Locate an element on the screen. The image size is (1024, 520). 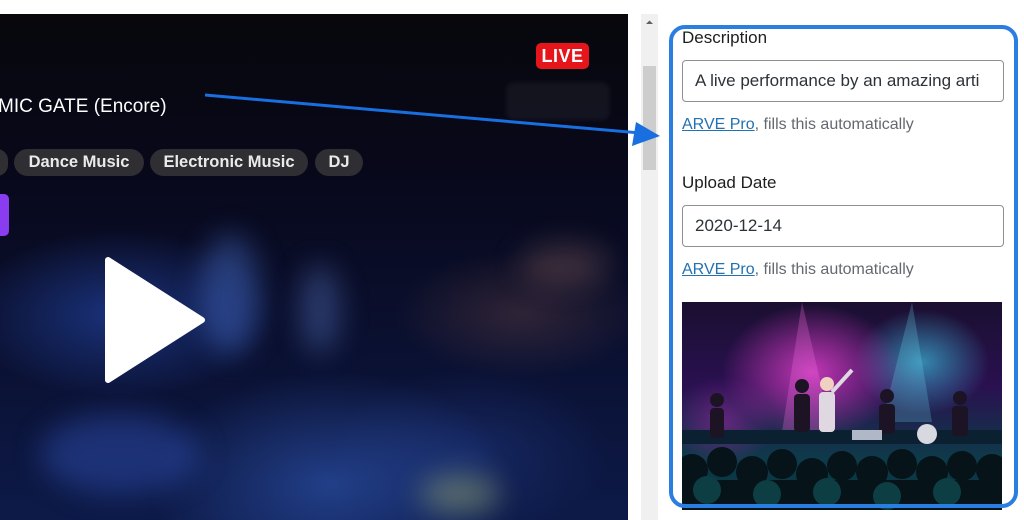
blurred-button is located at coordinates (558, 101).